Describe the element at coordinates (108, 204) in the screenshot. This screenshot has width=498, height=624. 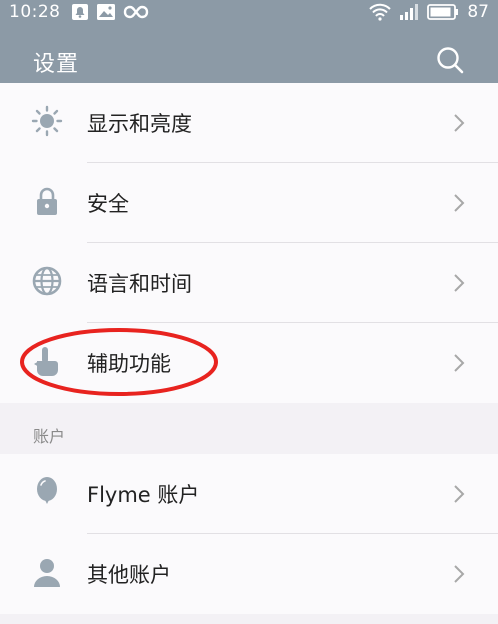
I see `settings-item-label: 安全` at that location.